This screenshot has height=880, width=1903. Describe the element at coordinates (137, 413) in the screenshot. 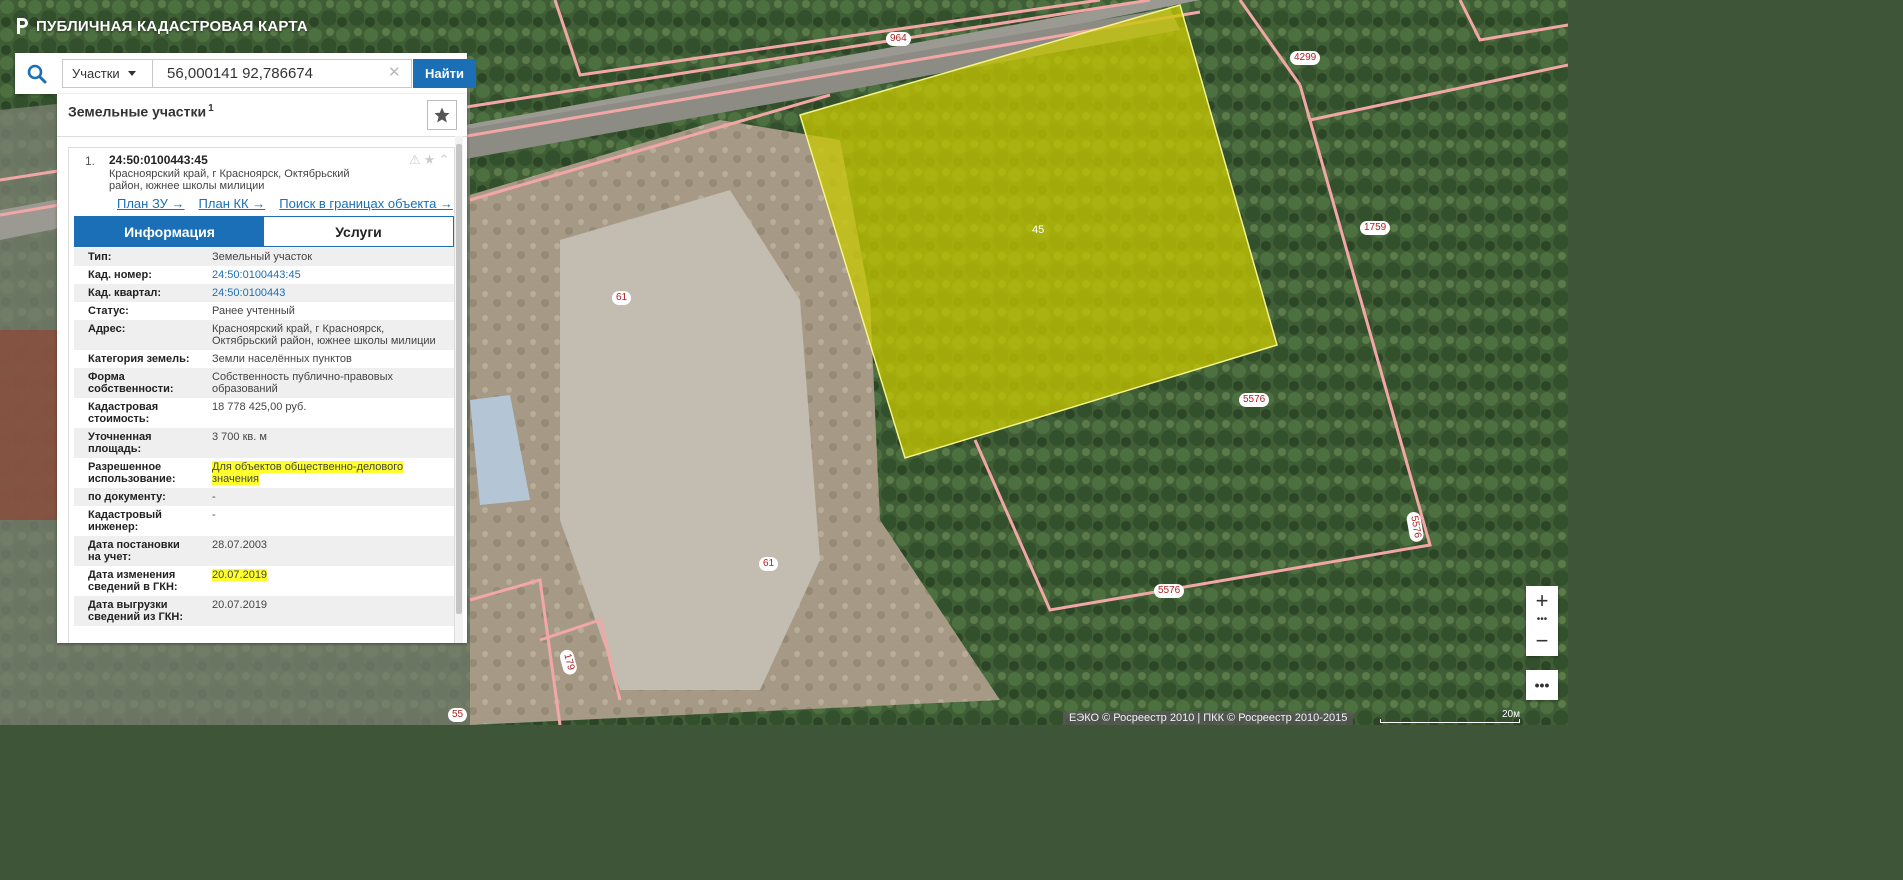

I see `field-key: Кадастровая стоимость:` at that location.